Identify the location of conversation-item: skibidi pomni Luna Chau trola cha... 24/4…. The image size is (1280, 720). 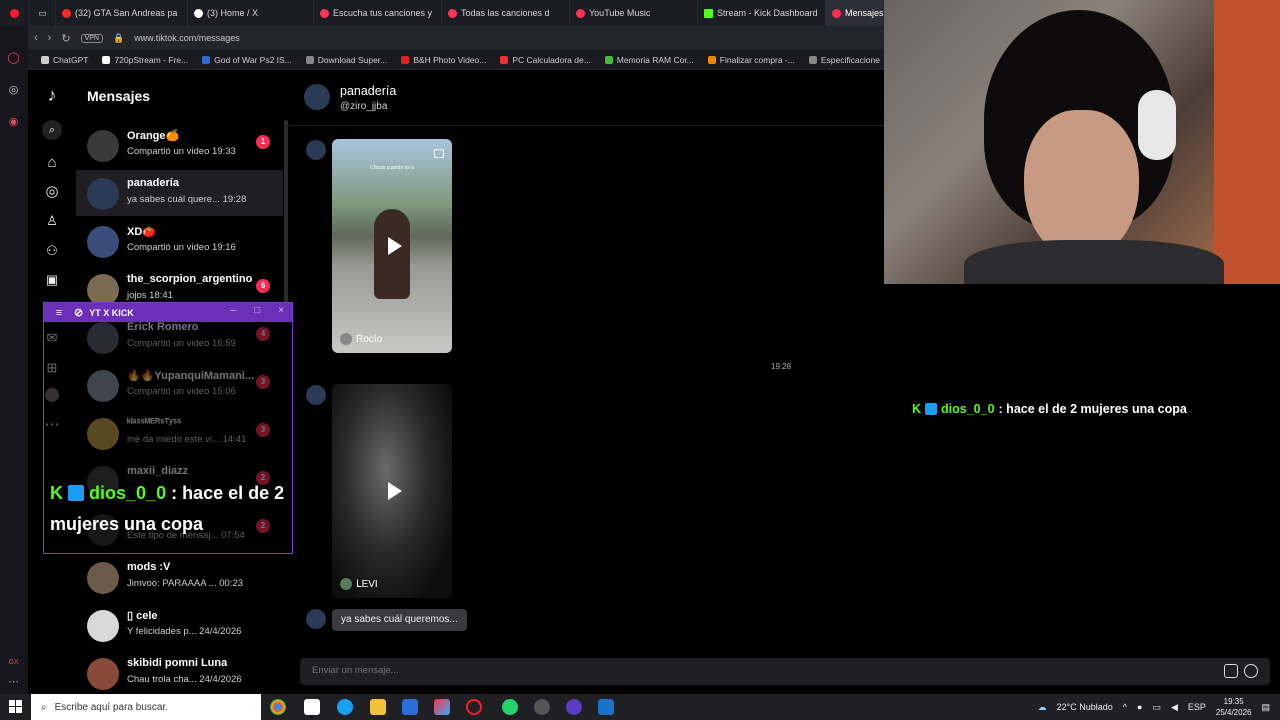
(179, 673).